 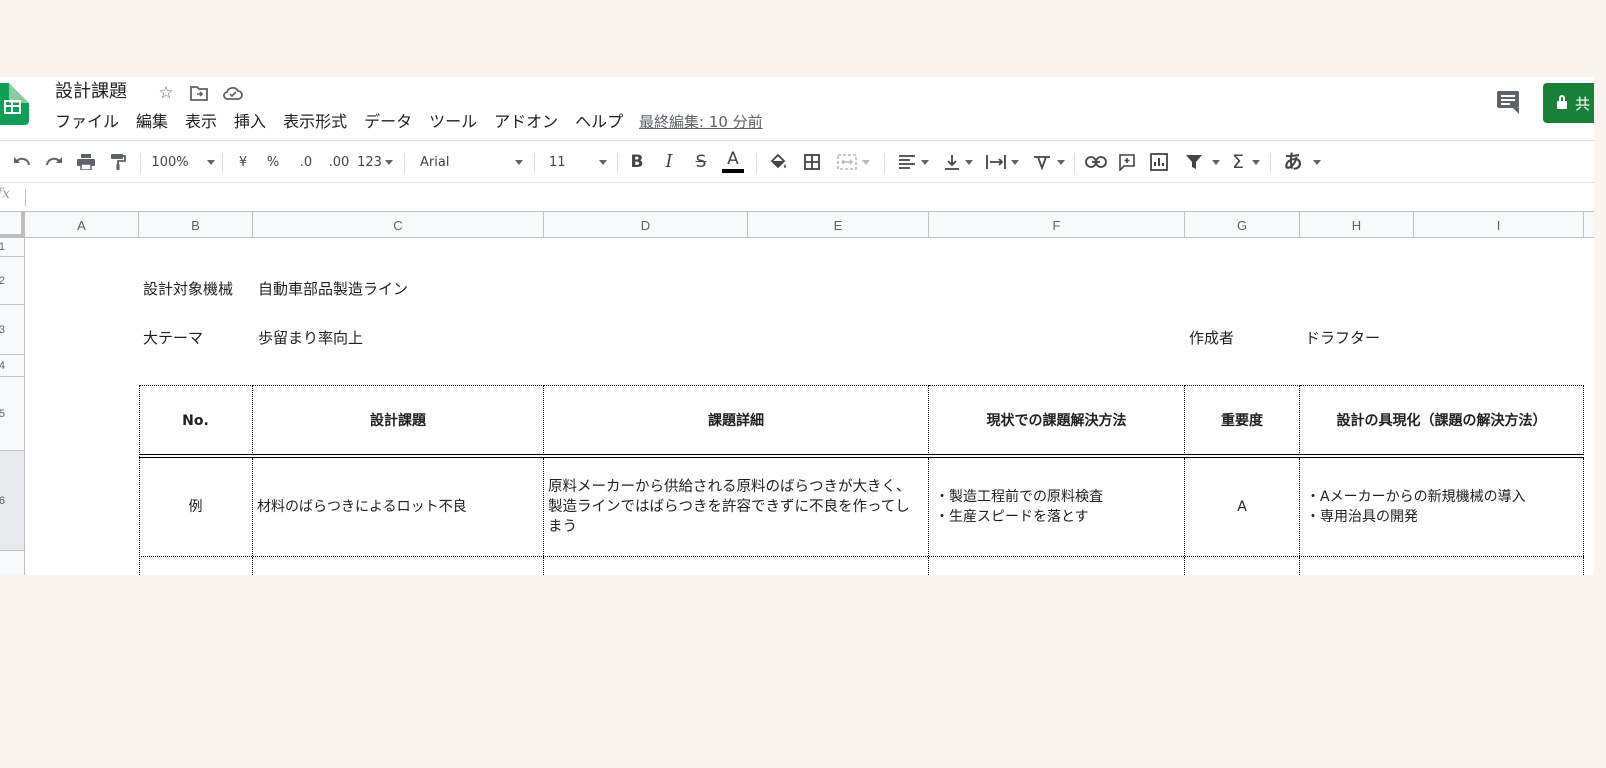 What do you see at coordinates (812, 162) in the screenshot?
I see `borders-icon` at bounding box center [812, 162].